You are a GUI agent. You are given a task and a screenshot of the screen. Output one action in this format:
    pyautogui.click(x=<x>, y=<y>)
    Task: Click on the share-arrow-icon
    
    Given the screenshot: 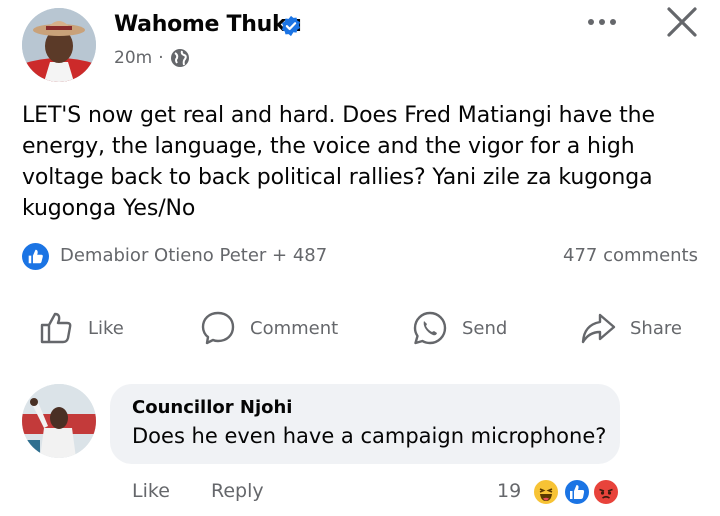 What is the action you would take?
    pyautogui.click(x=598, y=328)
    